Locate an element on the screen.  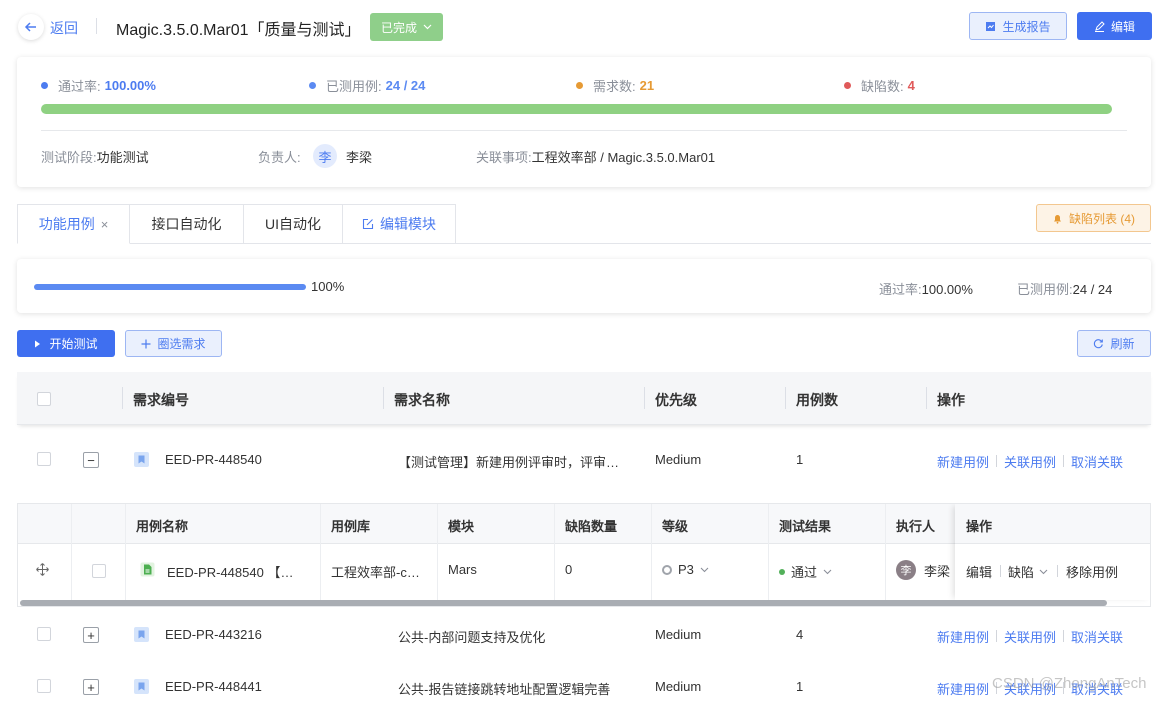
related-info: 关联事项:工程效率部 / Magic.3.5.0.Mar01 is located at coordinates (595, 156).